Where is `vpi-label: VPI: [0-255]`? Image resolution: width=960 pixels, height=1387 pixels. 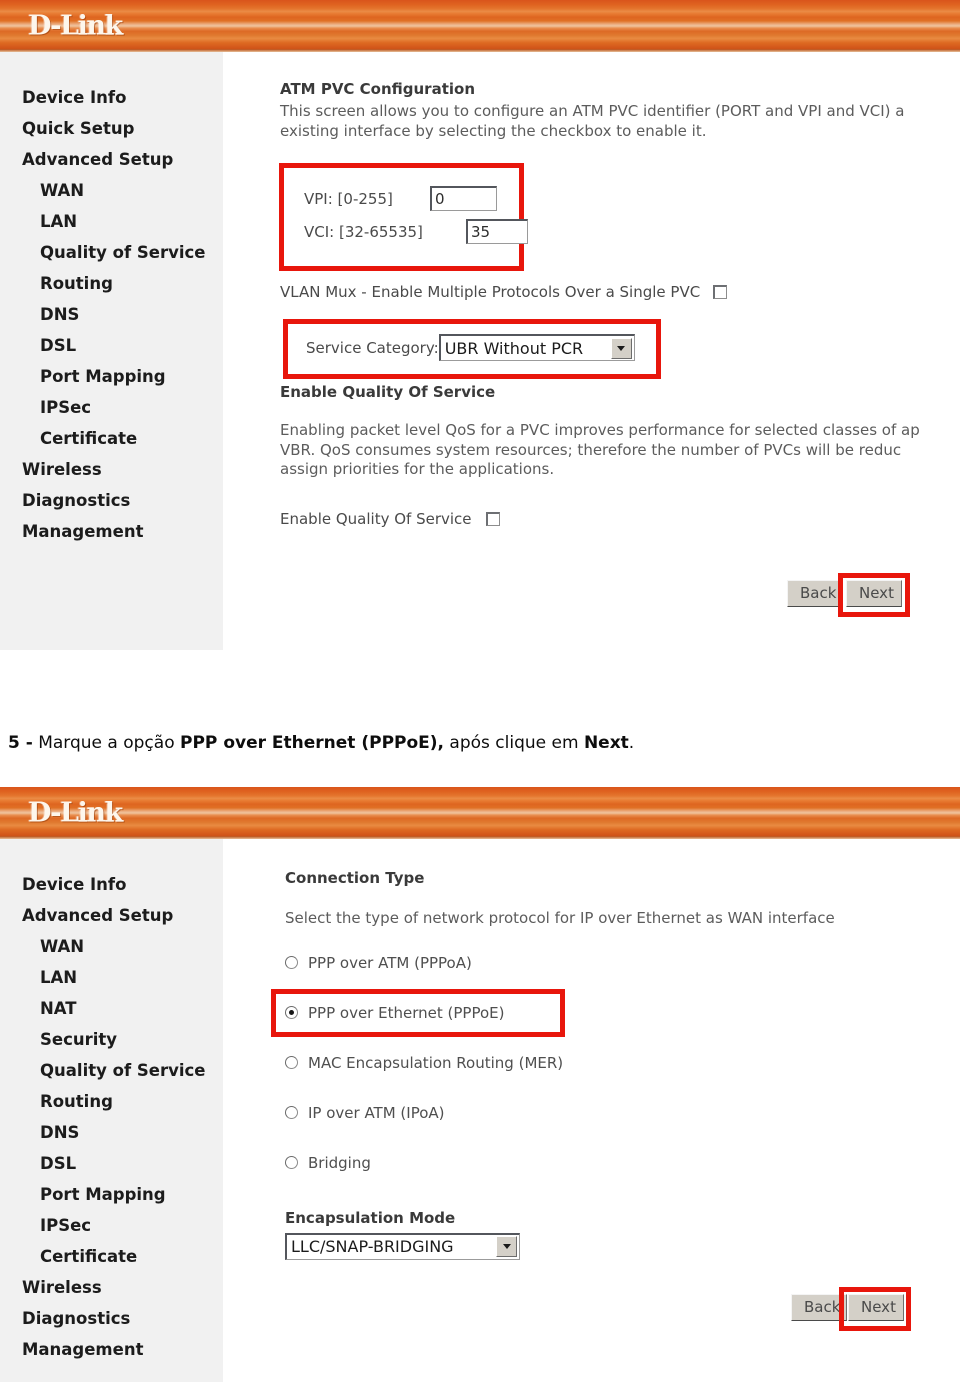
vpi-label: VPI: [0-255] is located at coordinates (348, 198).